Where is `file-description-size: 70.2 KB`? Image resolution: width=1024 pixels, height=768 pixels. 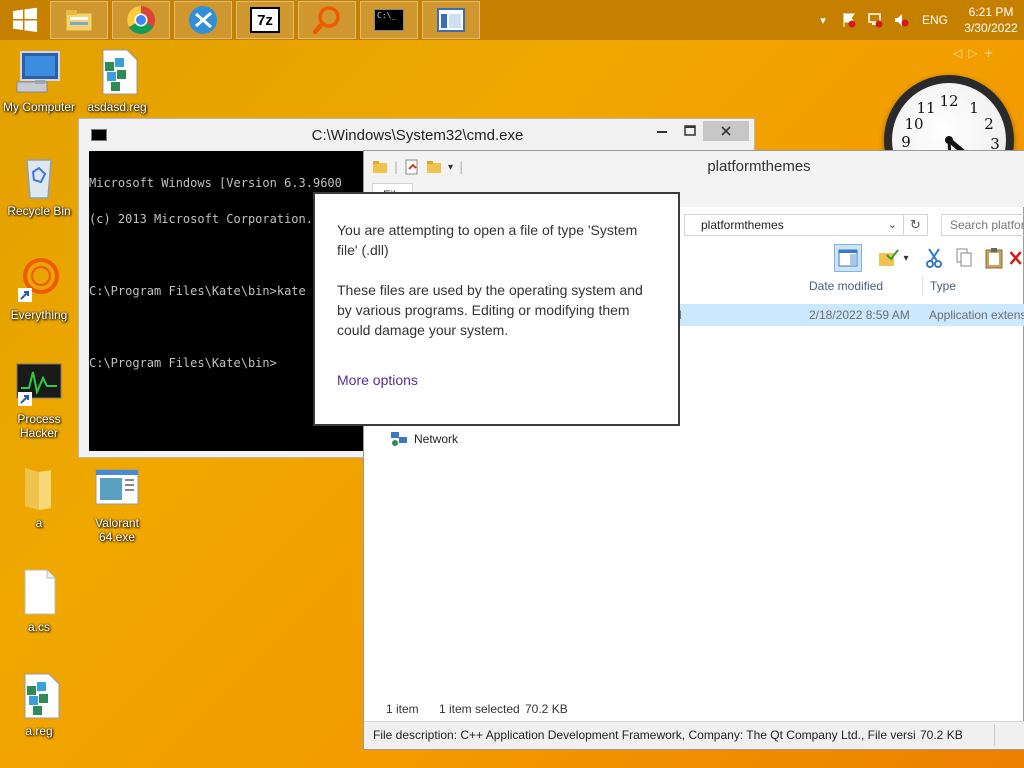 file-description-size: 70.2 KB is located at coordinates (941, 735).